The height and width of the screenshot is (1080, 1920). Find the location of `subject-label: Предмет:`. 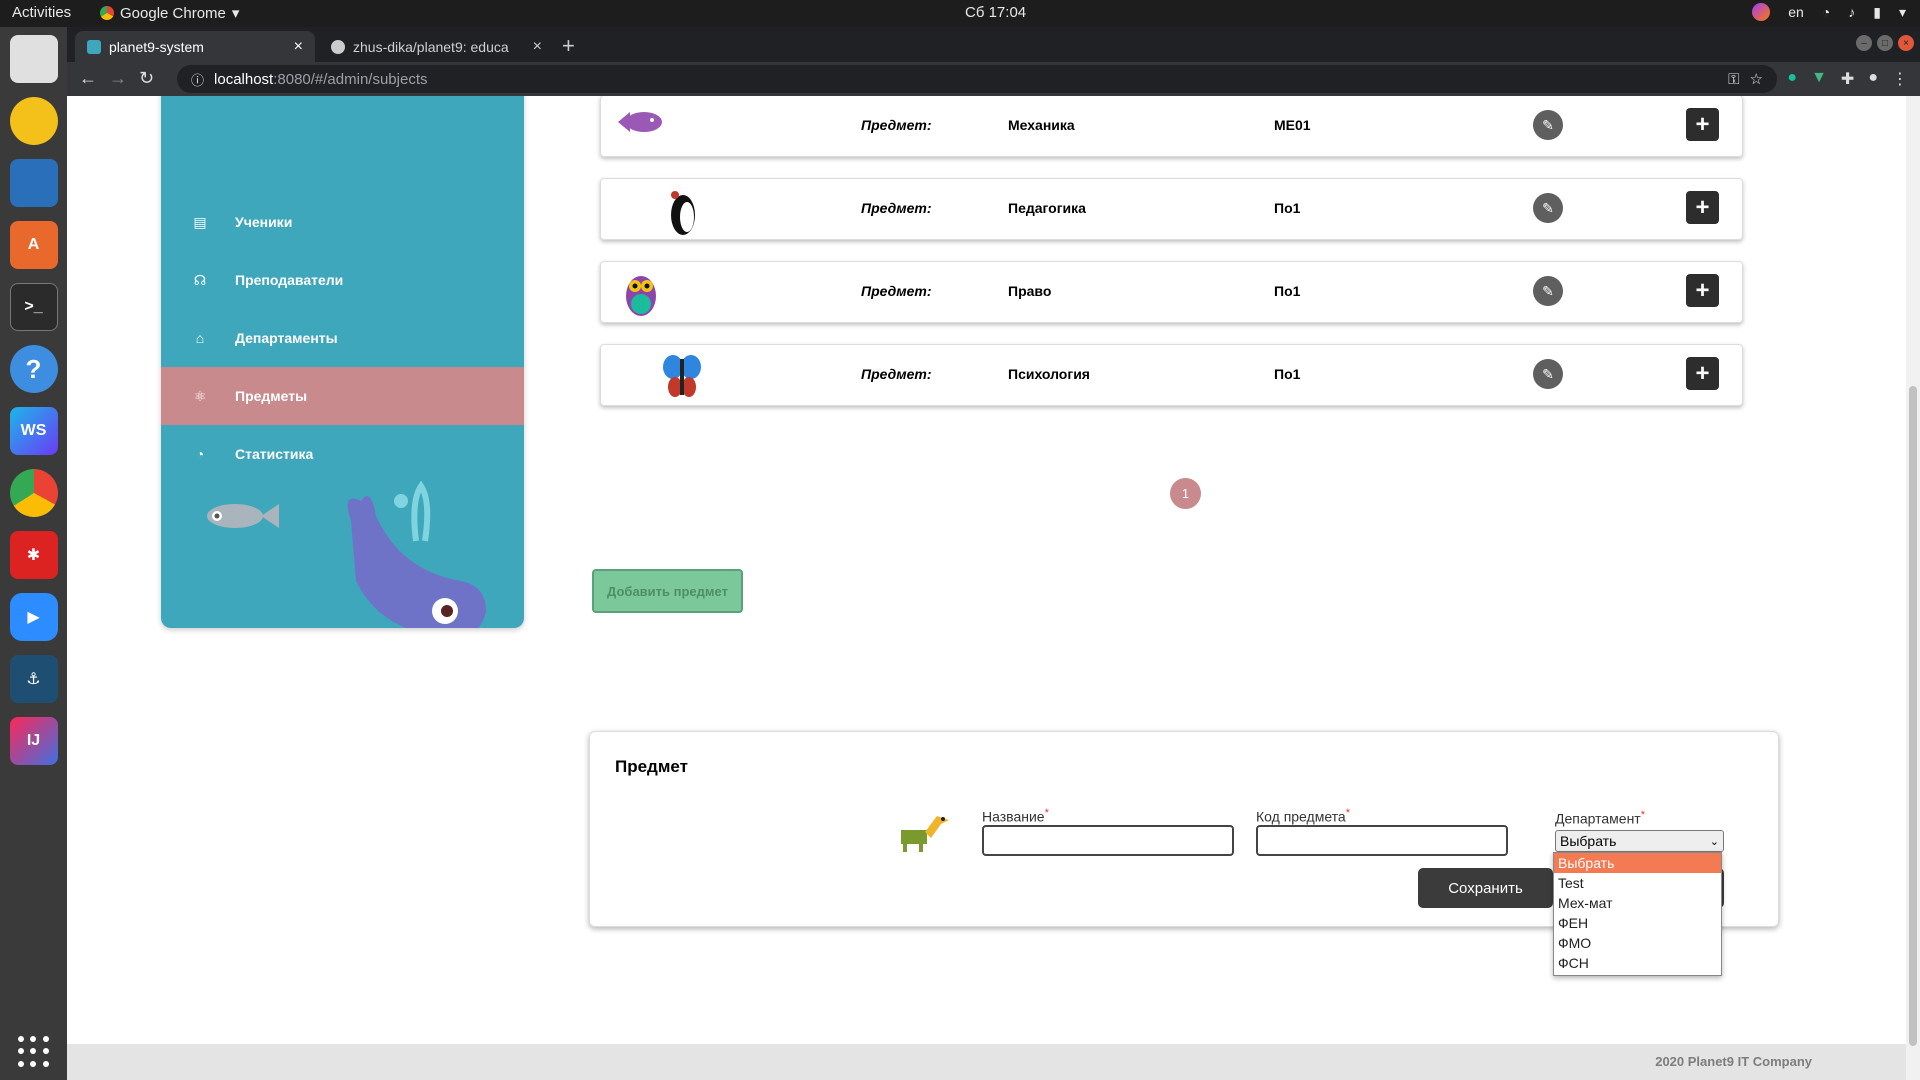

subject-label: Предмет: is located at coordinates (896, 125).